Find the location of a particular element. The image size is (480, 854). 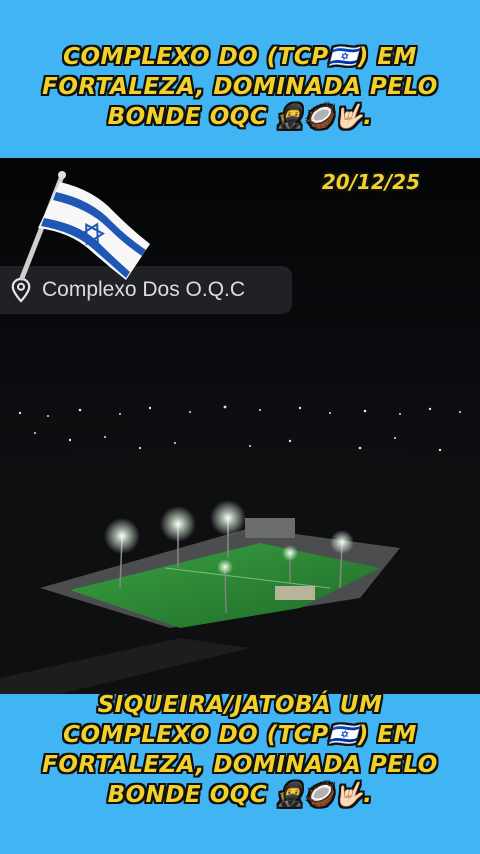

date-stamp: 20/12/25 is located at coordinates (370, 182).